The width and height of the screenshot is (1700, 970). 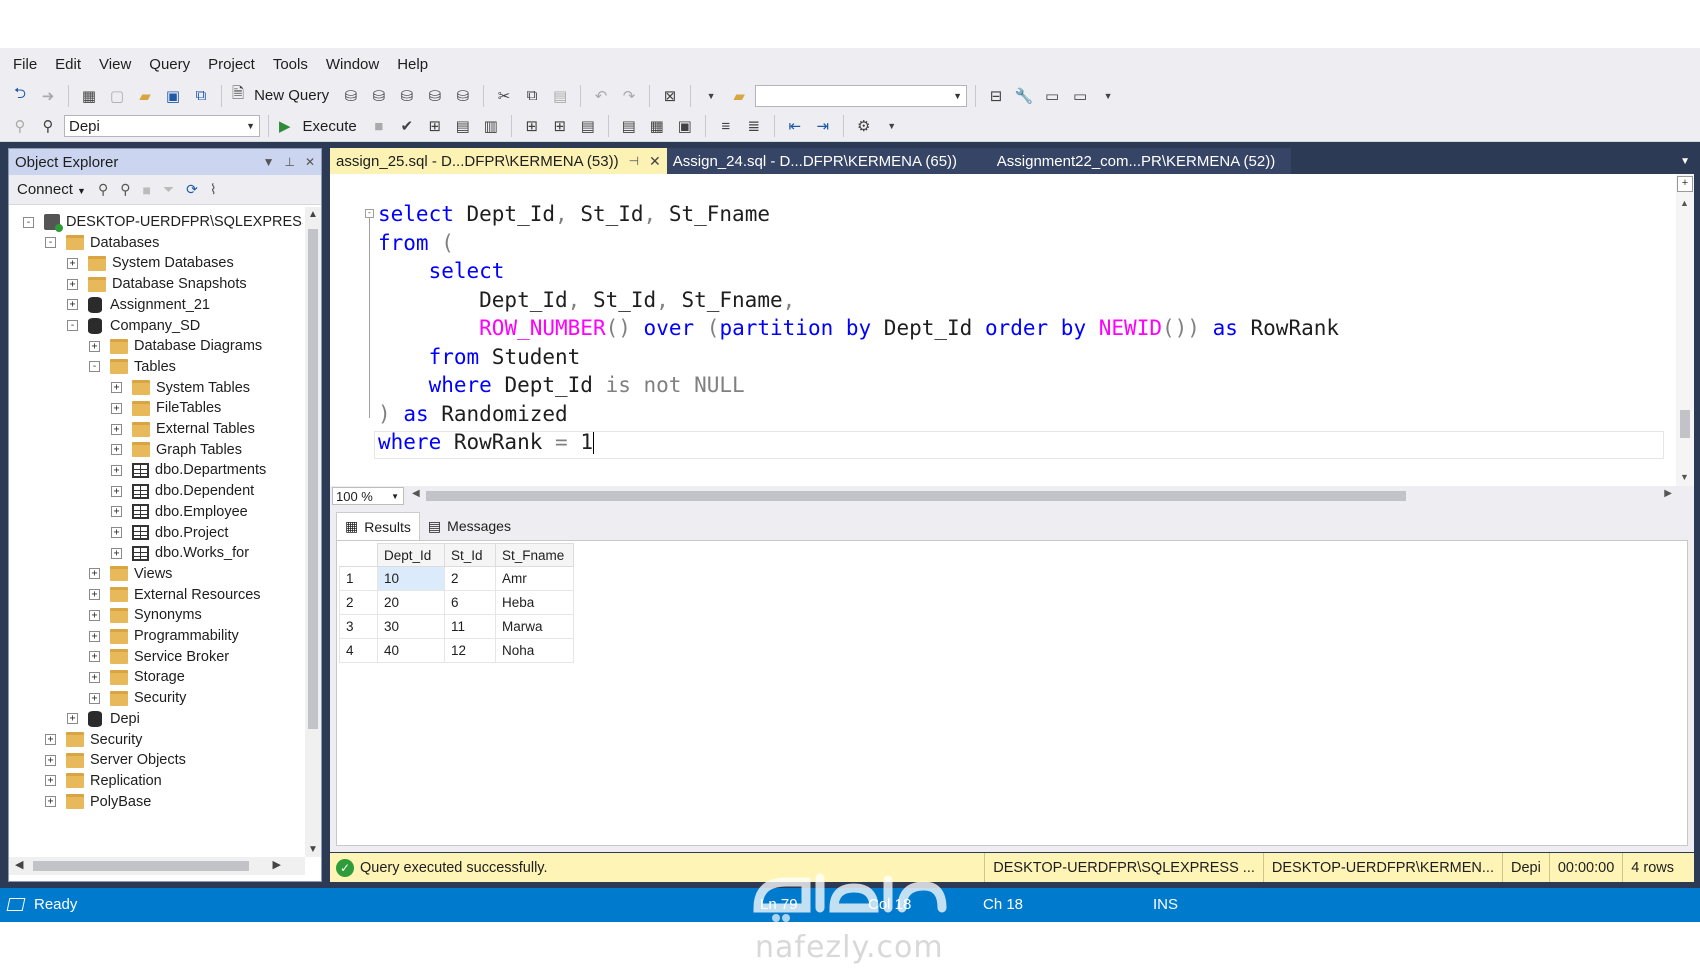 What do you see at coordinates (411, 626) in the screenshot?
I see `table-cell: 30` at bounding box center [411, 626].